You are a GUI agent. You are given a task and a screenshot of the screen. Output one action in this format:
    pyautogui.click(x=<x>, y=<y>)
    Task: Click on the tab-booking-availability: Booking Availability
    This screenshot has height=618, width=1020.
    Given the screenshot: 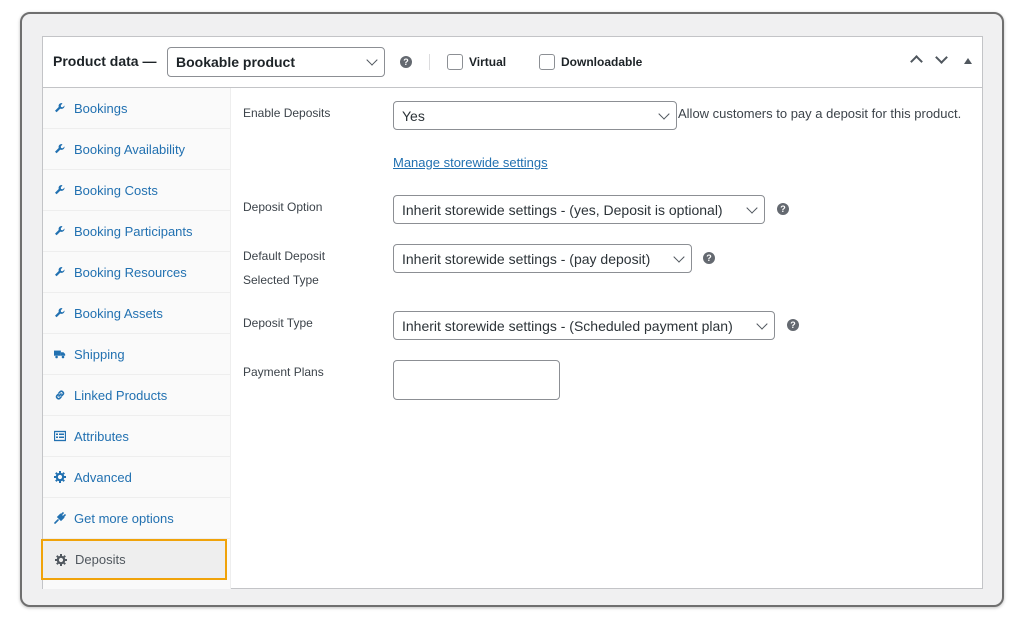 What is the action you would take?
    pyautogui.click(x=137, y=149)
    